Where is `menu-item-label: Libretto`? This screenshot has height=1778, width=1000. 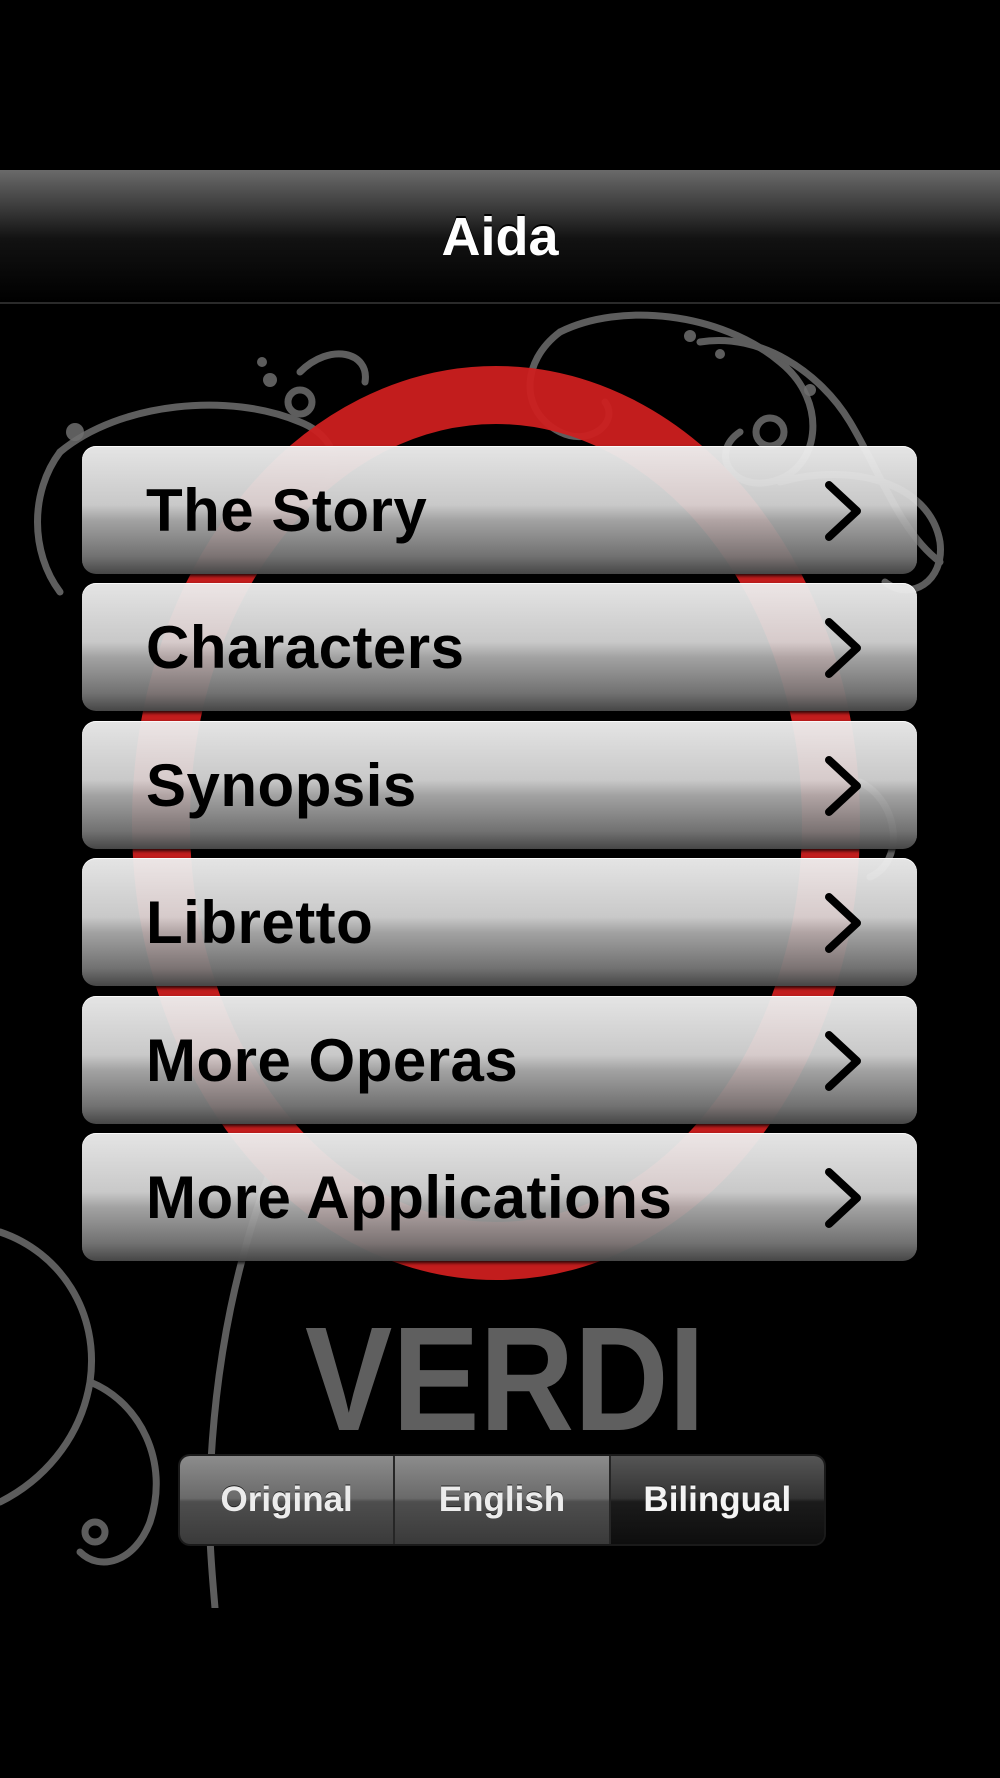
menu-item-label: Libretto is located at coordinates (260, 923).